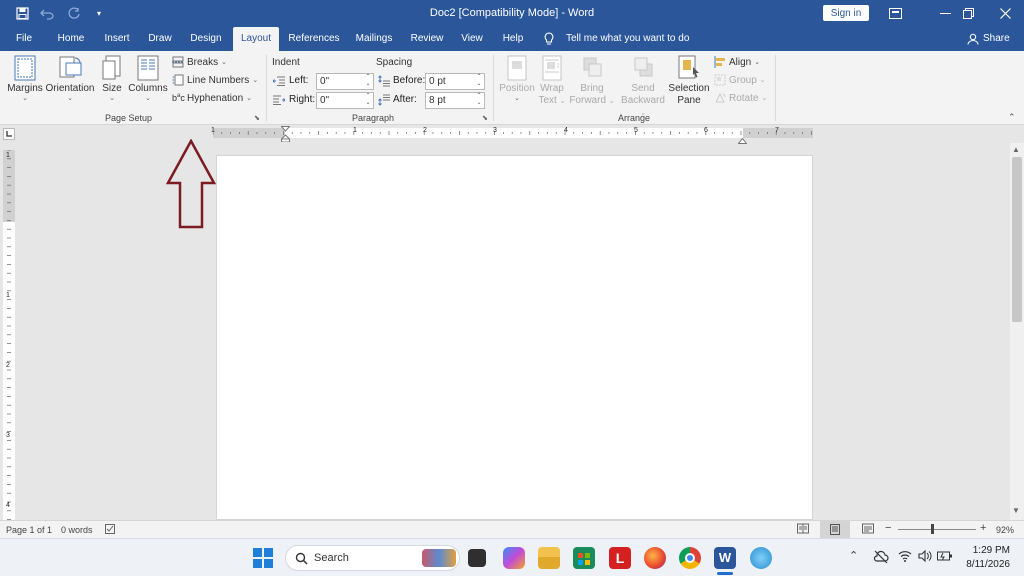 This screenshot has height=576, width=1024. I want to click on copilot-icon, so click(514, 558).